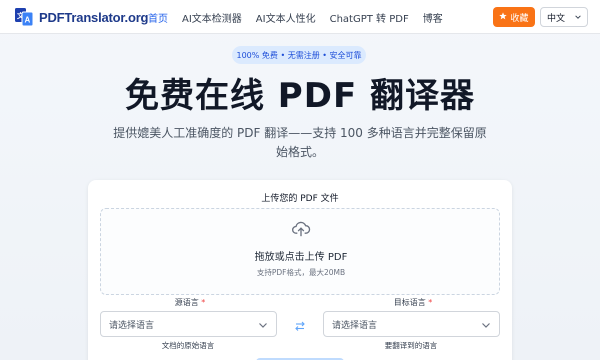  Describe the element at coordinates (188, 345) in the screenshot. I see `source-language-help: 文档的原始语言` at that location.